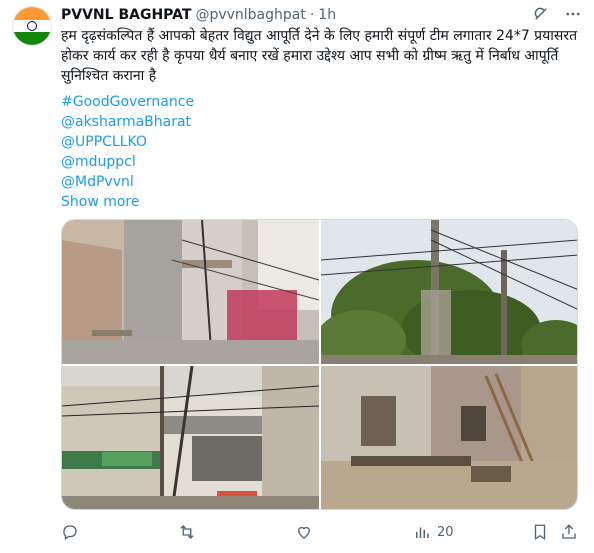 This screenshot has height=553, width=594. I want to click on share-button, so click(569, 532).